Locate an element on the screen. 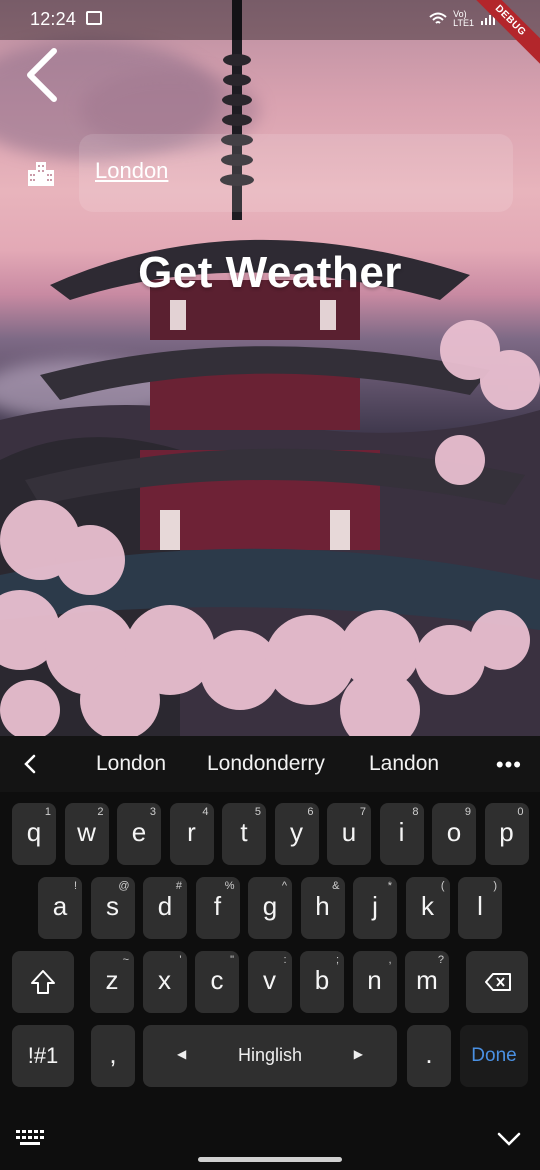 The width and height of the screenshot is (540, 1170). key-label: m is located at coordinates (427, 980).